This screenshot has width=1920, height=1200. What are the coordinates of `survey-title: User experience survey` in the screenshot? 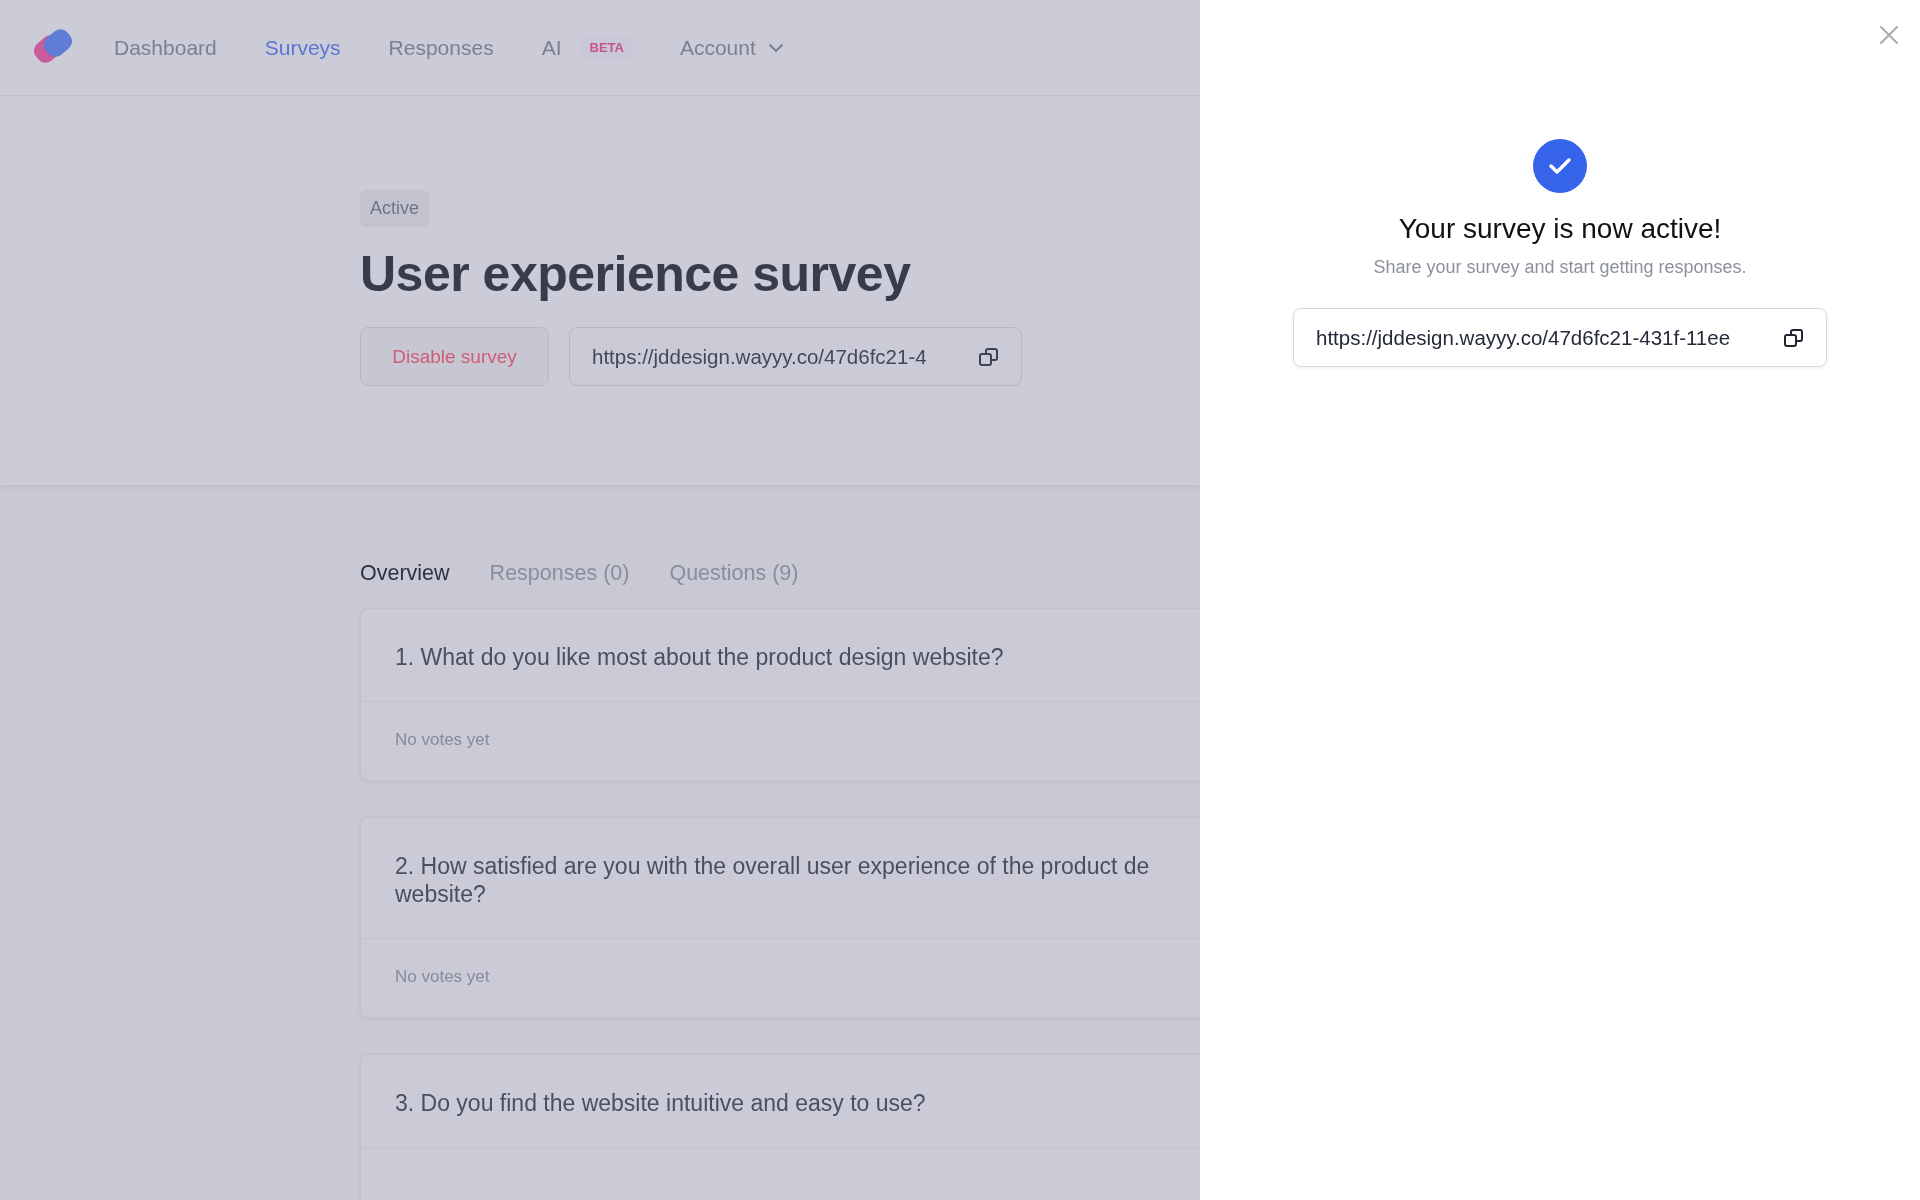 It's located at (636, 274).